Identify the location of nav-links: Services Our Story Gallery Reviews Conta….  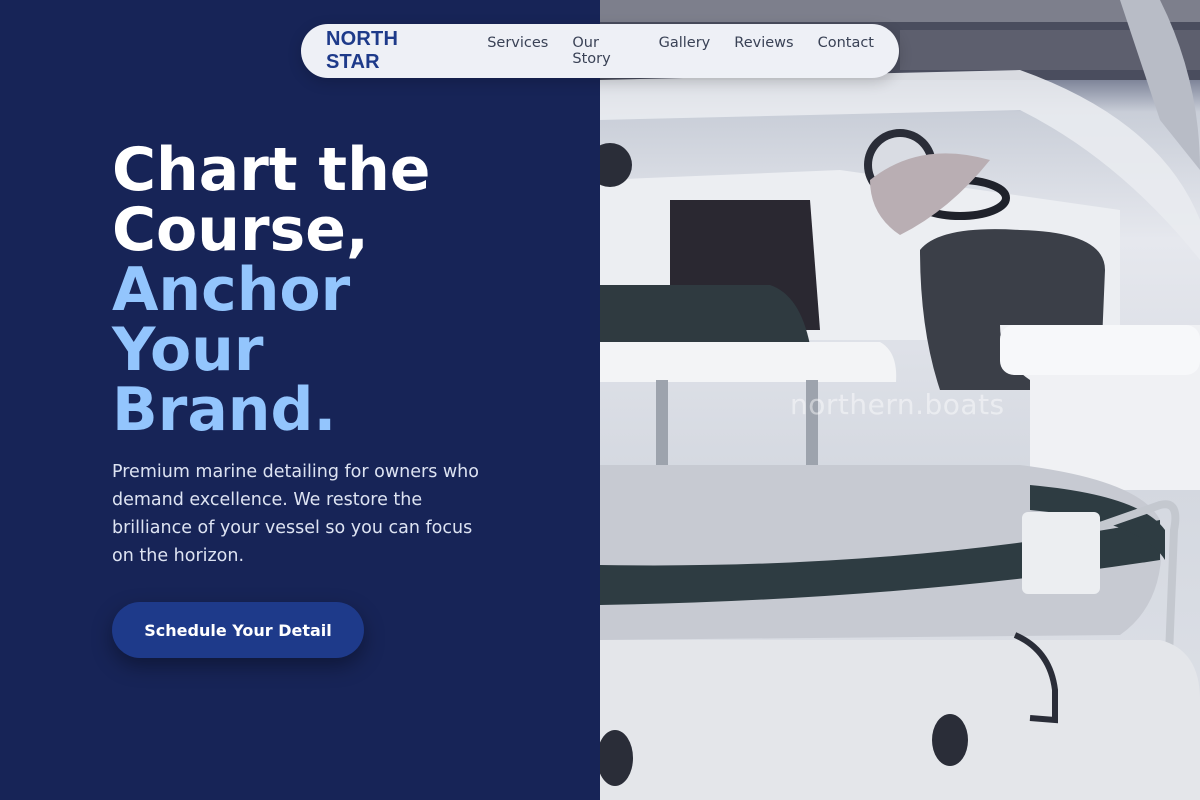
(680, 51).